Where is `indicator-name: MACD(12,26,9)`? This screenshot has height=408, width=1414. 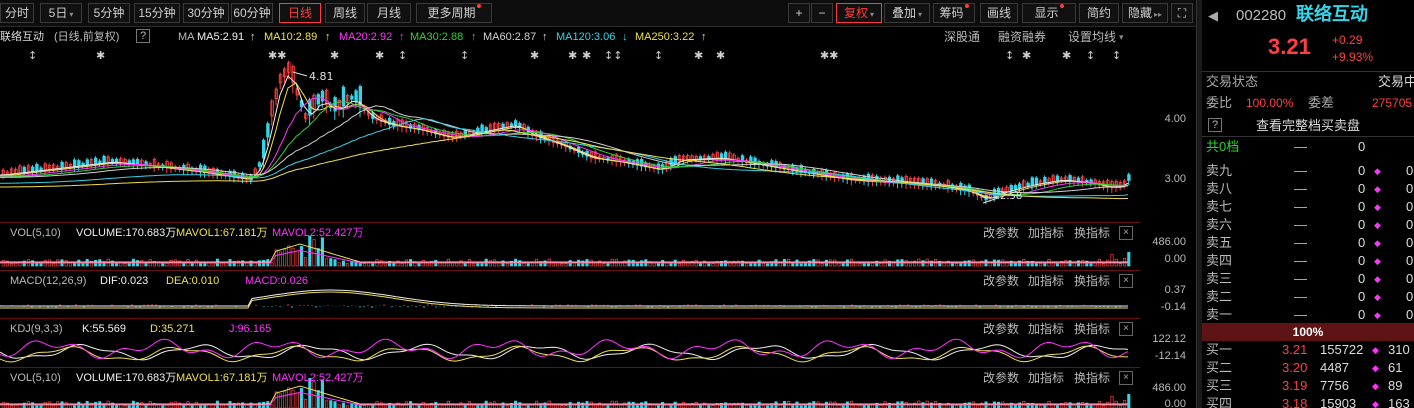
indicator-name: MACD(12,26,9) is located at coordinates (48, 281).